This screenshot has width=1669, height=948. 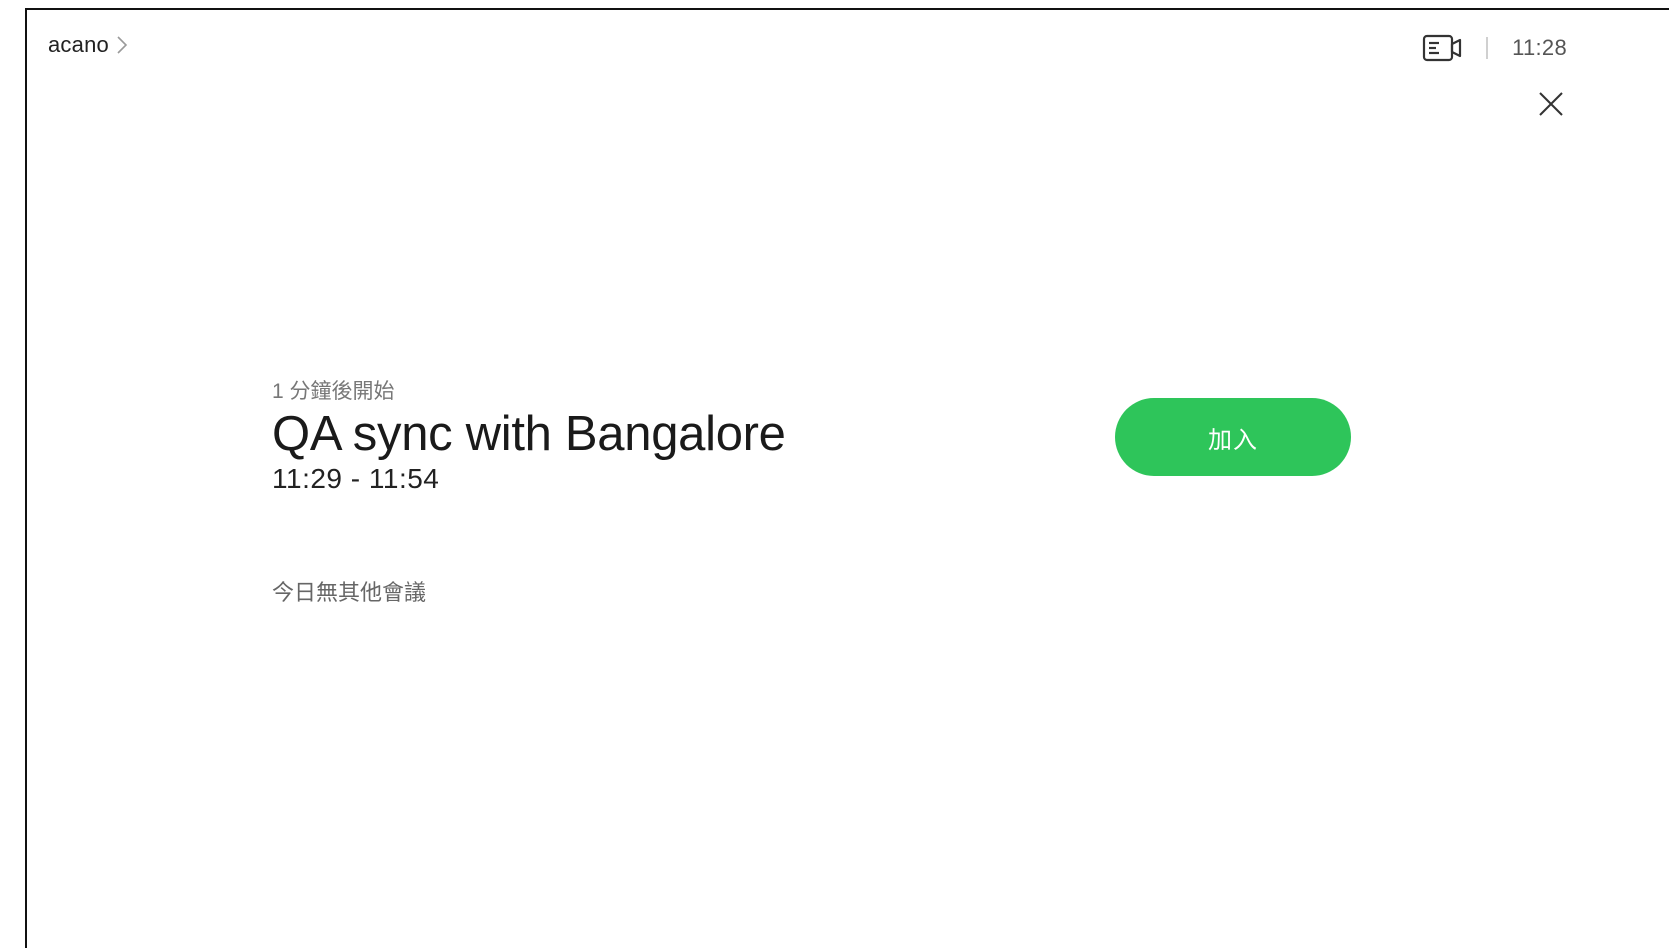 I want to click on close-icon, so click(x=1551, y=104).